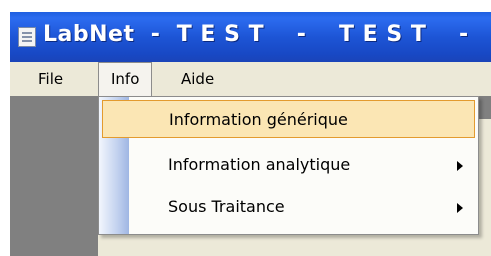 Image resolution: width=491 pixels, height=256 pixels. Describe the element at coordinates (258, 119) in the screenshot. I see `menu-item-label: Information générique` at that location.